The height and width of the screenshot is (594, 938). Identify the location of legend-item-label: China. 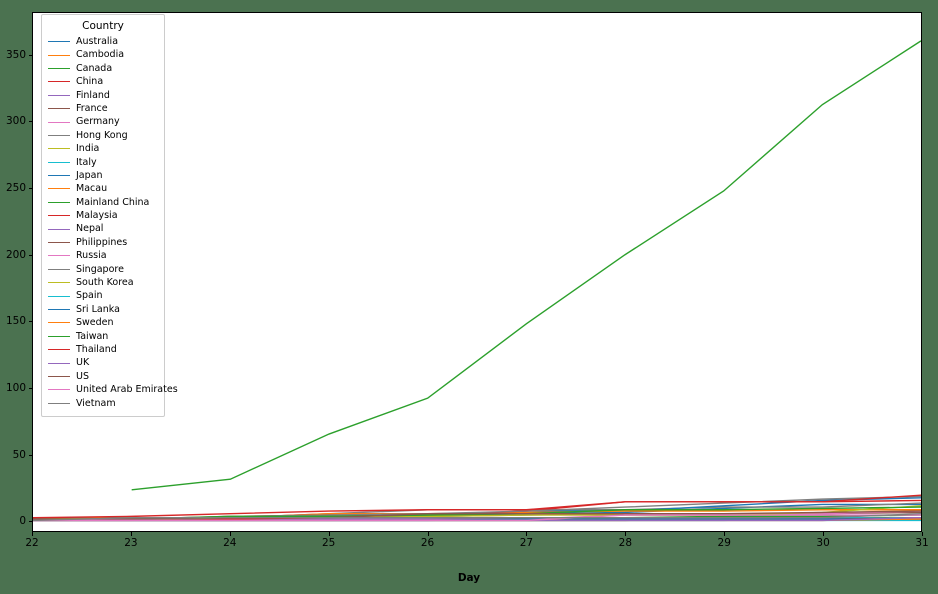
(90, 82).